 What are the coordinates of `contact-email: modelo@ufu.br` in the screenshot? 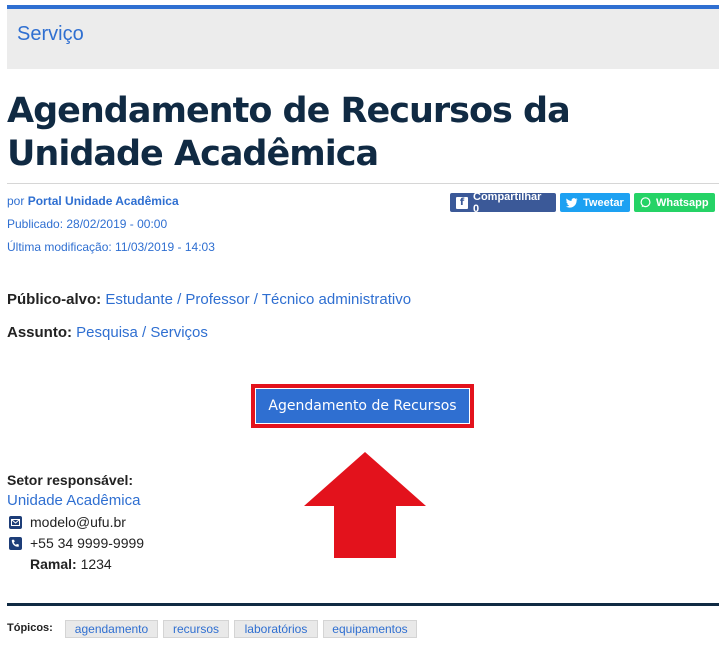 It's located at (67, 522).